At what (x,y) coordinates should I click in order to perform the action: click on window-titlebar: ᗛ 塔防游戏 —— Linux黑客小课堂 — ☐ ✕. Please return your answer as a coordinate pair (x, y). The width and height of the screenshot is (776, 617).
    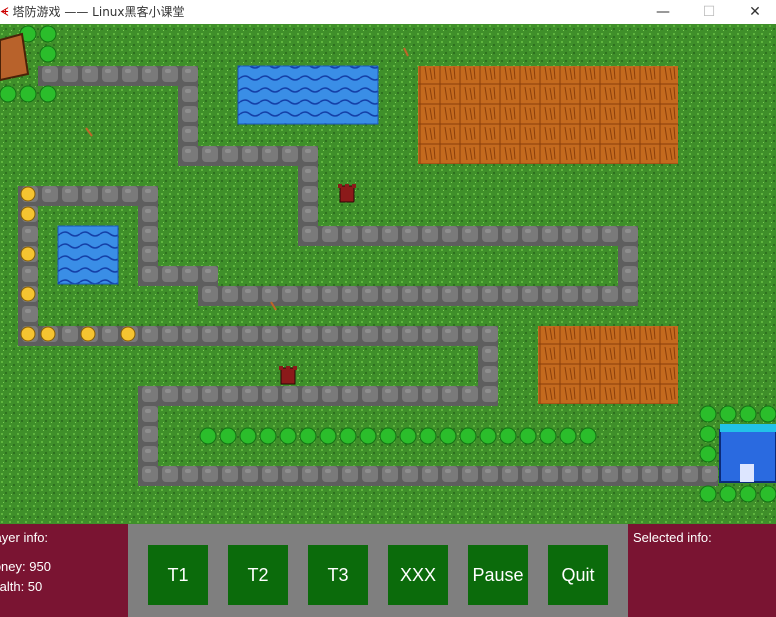
    Looking at the image, I should click on (388, 12).